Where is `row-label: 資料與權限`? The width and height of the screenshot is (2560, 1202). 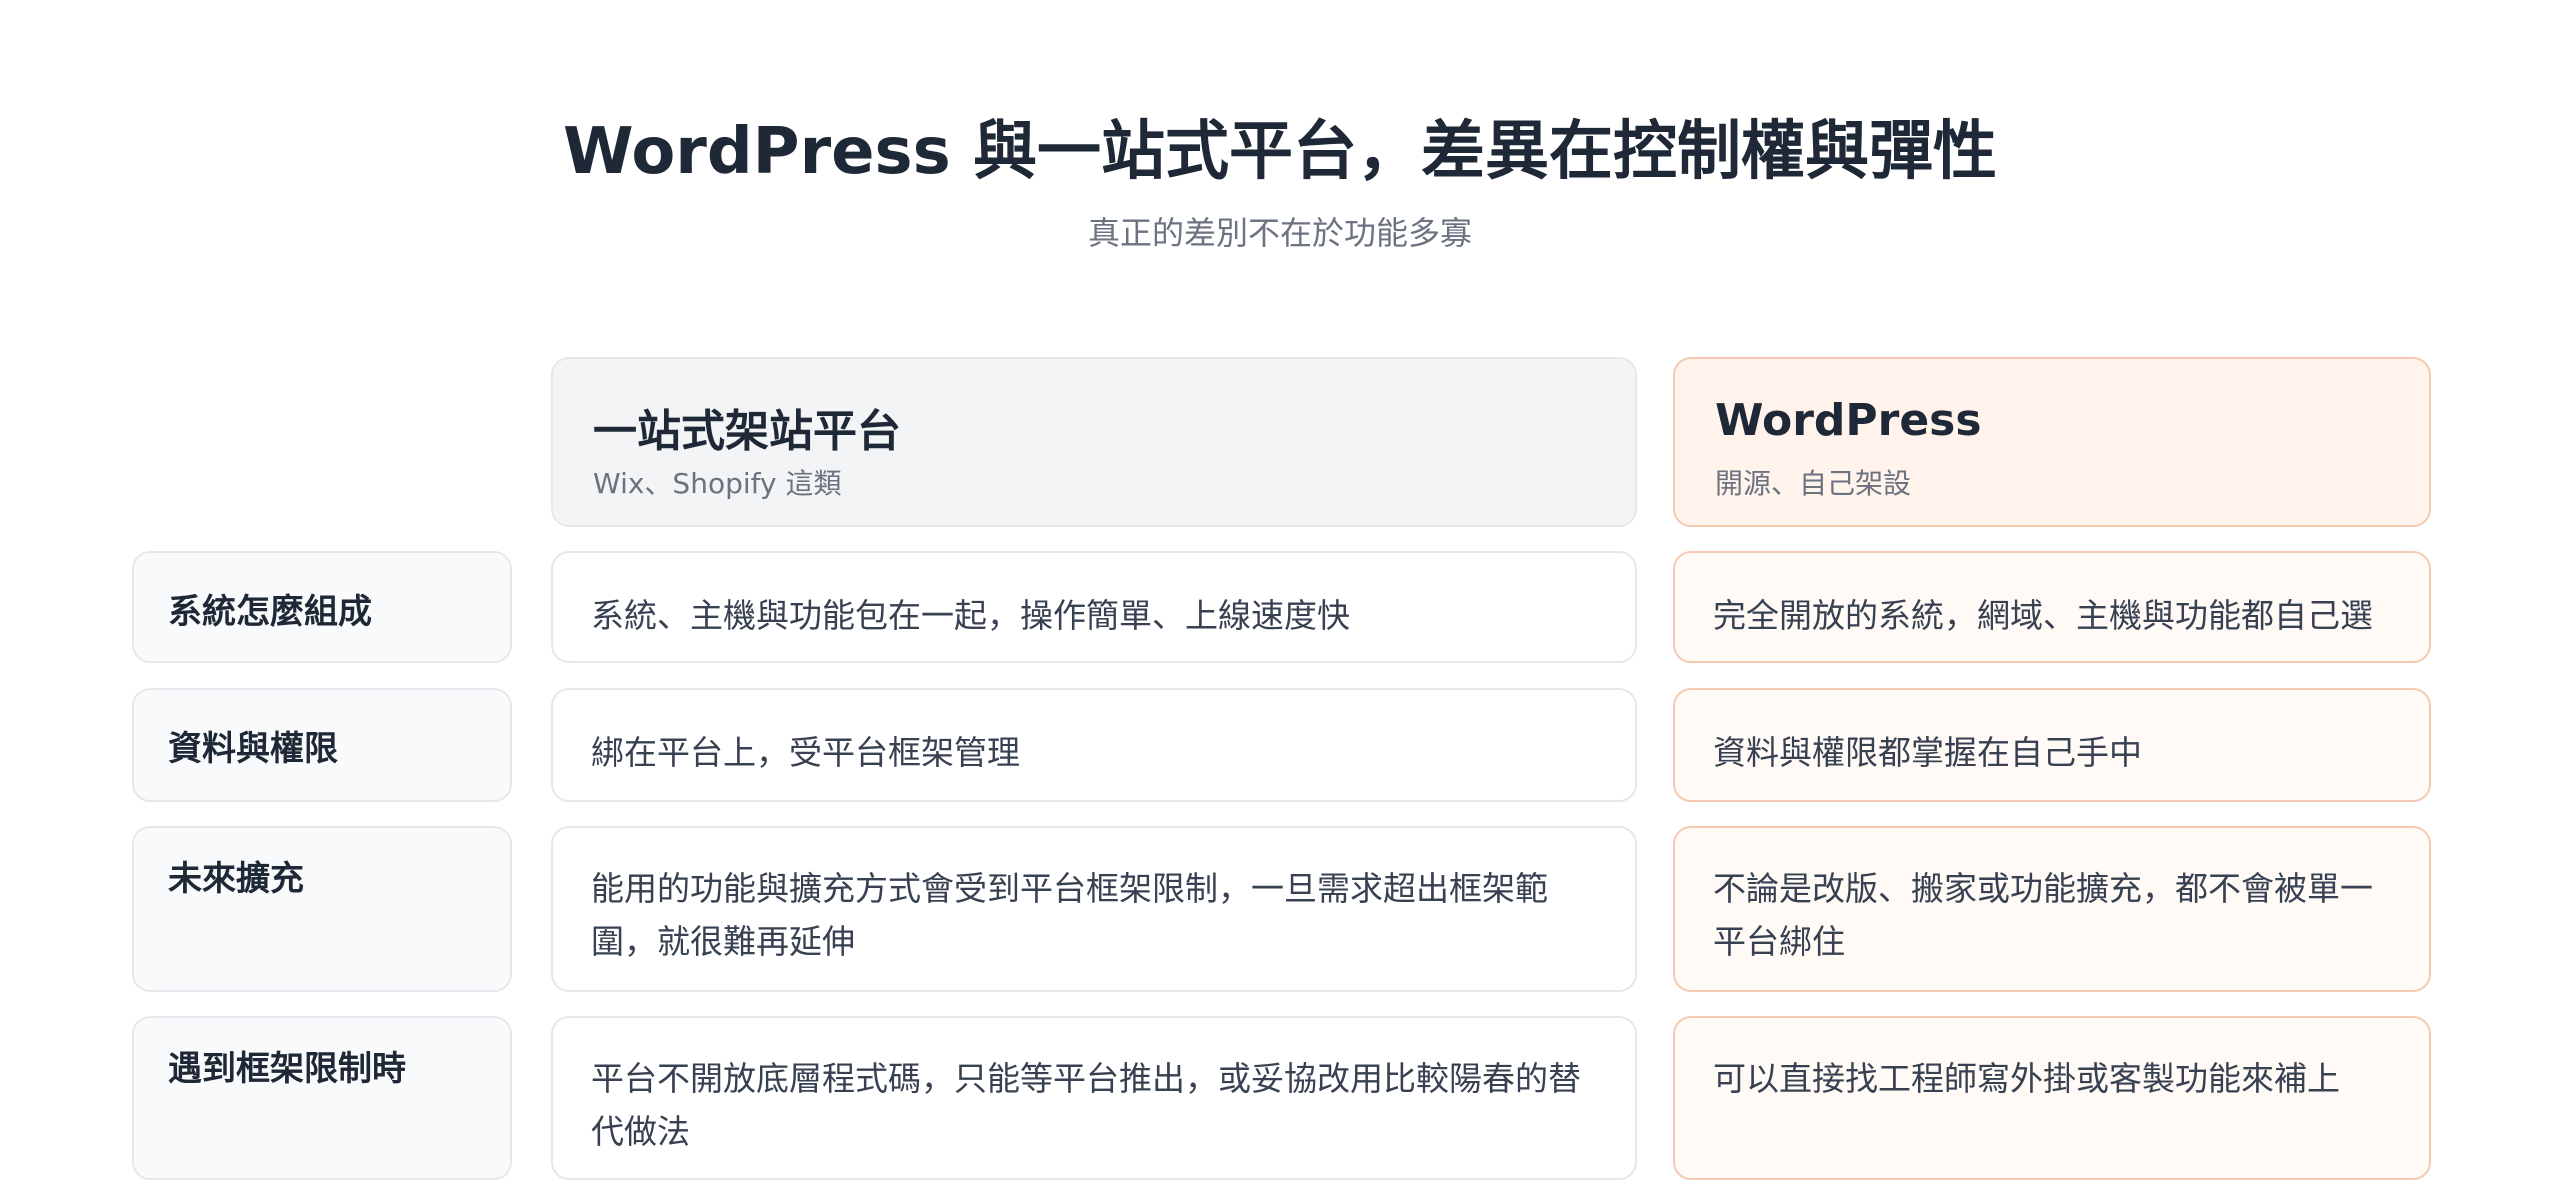 row-label: 資料與權限 is located at coordinates (253, 749).